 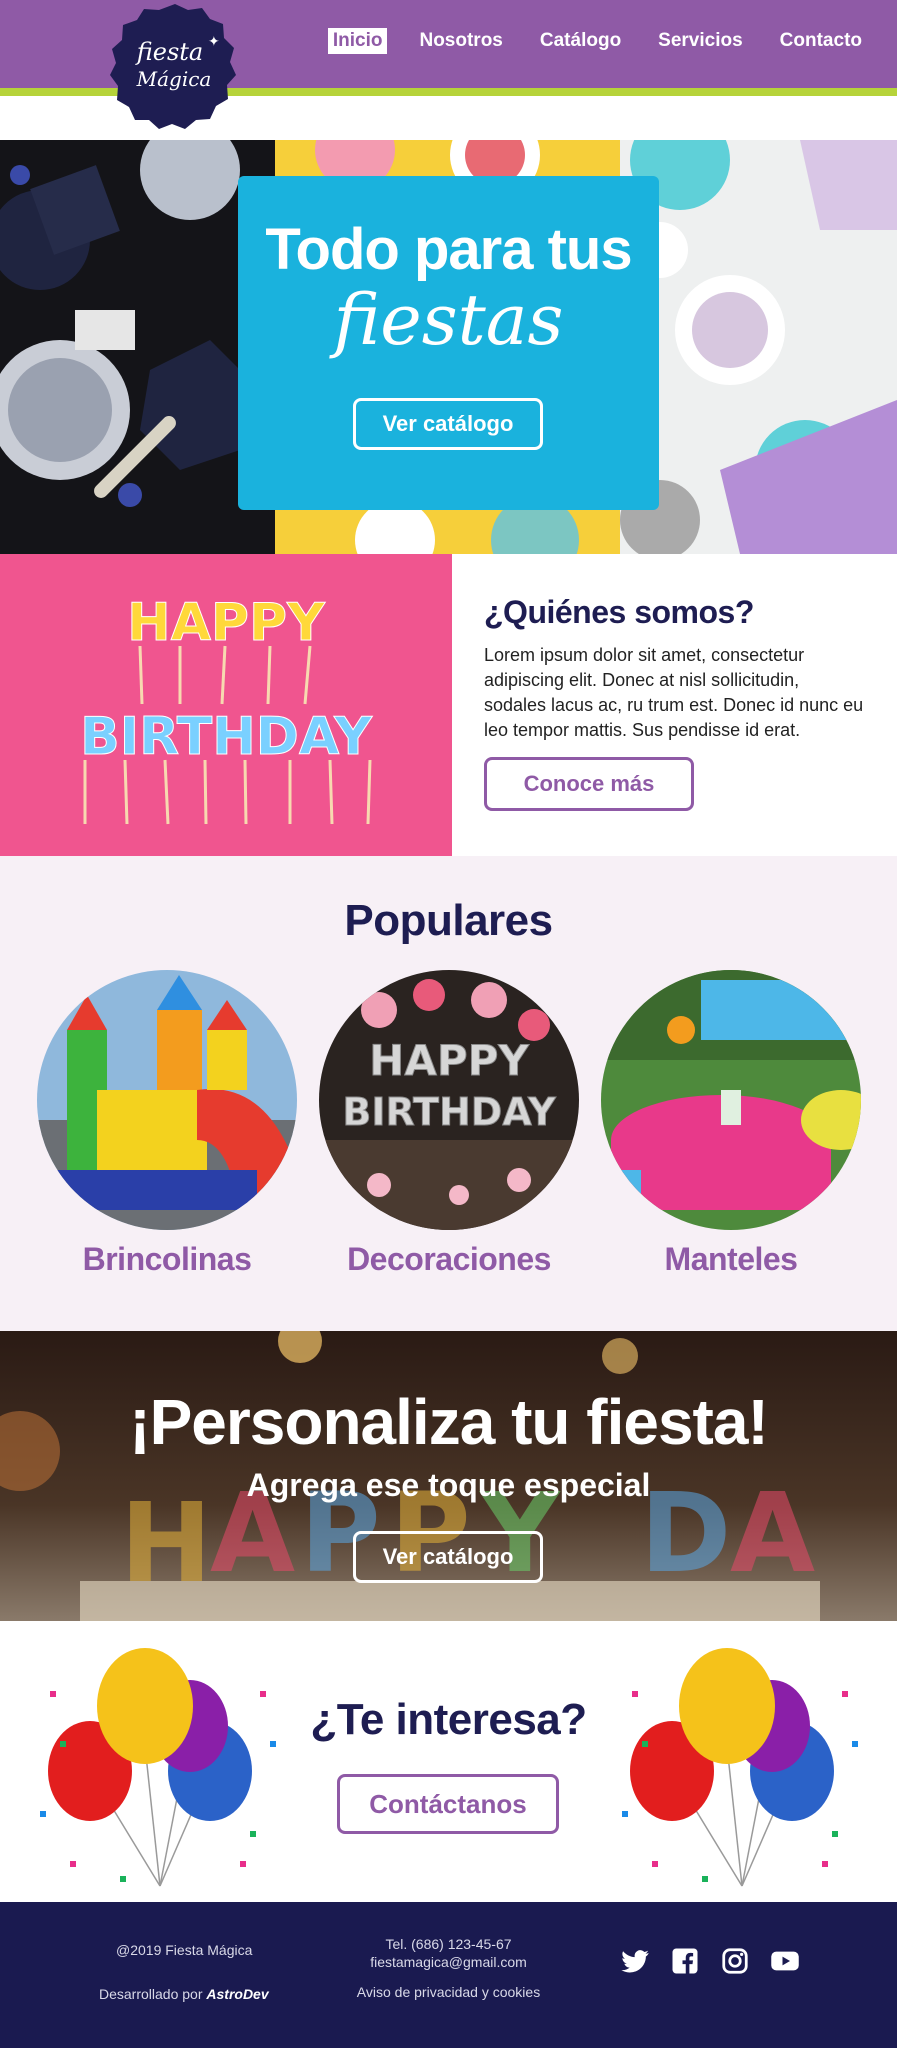 I want to click on nav-nosotros: Nosotros, so click(x=460, y=41).